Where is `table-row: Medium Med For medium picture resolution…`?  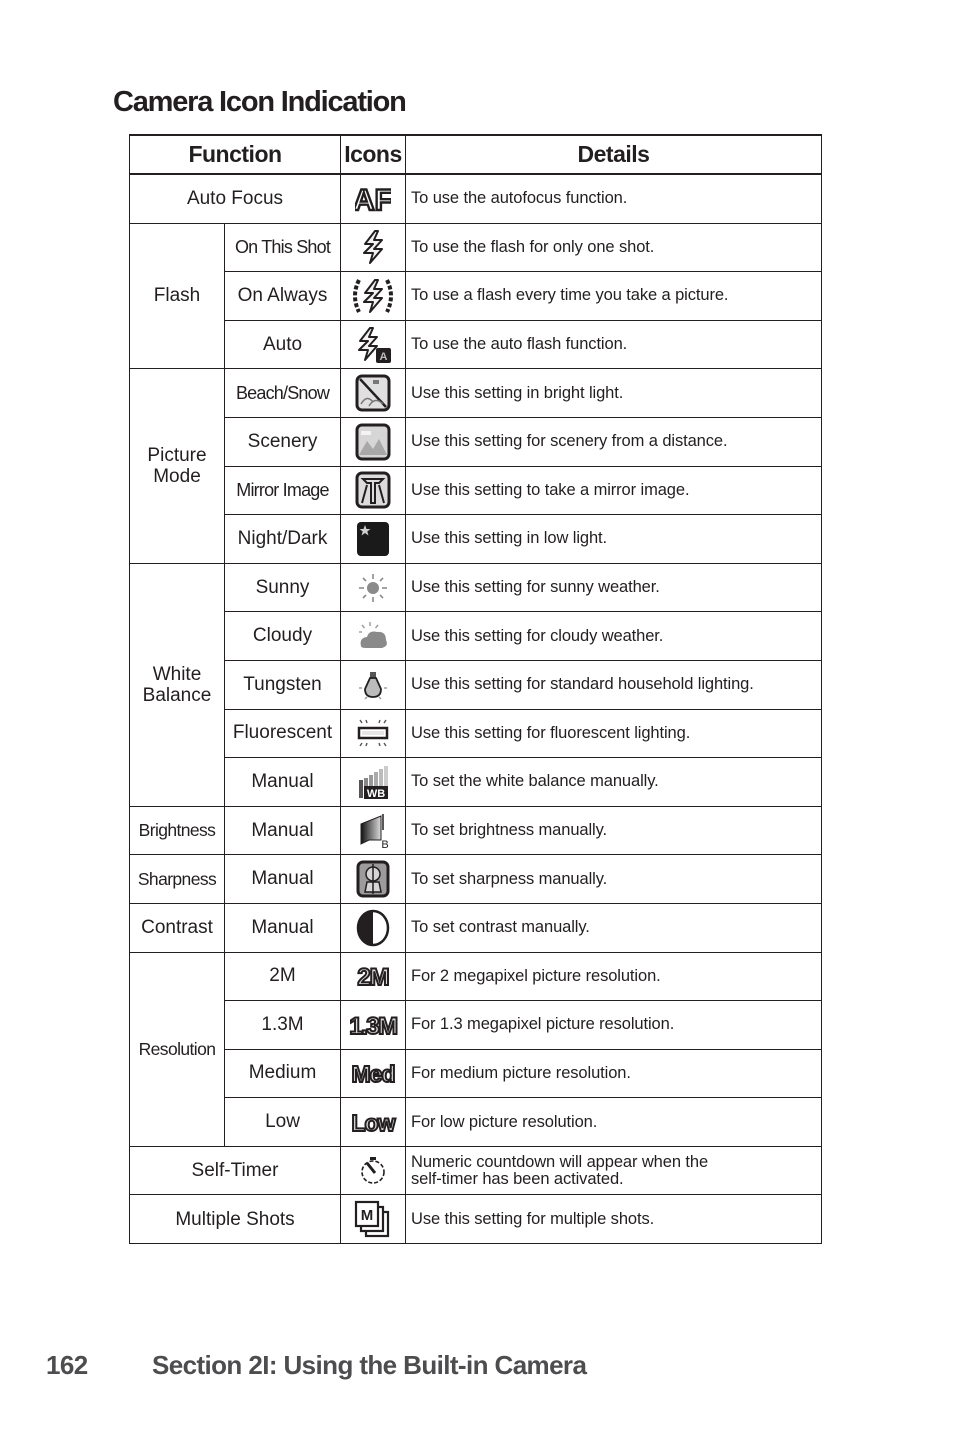 table-row: Medium Med For medium picture resolution… is located at coordinates (476, 1073).